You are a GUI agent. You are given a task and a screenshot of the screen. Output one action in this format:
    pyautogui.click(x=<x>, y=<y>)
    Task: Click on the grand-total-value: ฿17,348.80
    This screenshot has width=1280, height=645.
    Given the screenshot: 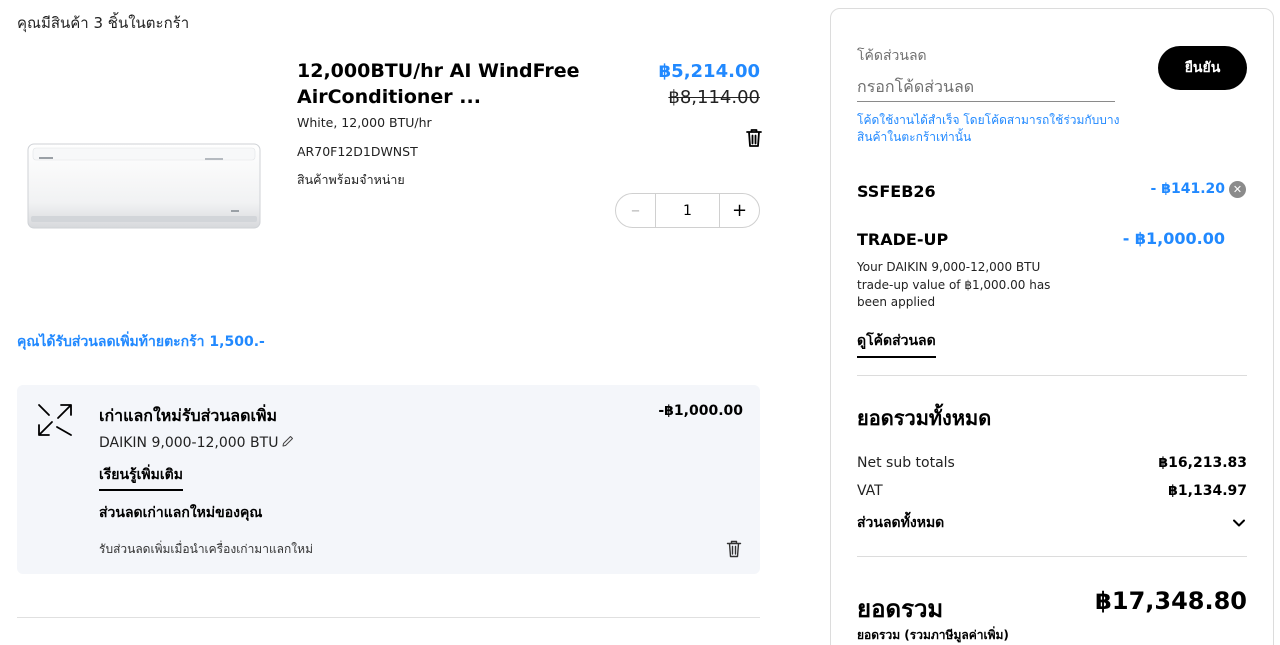 What is the action you would take?
    pyautogui.click(x=1171, y=601)
    